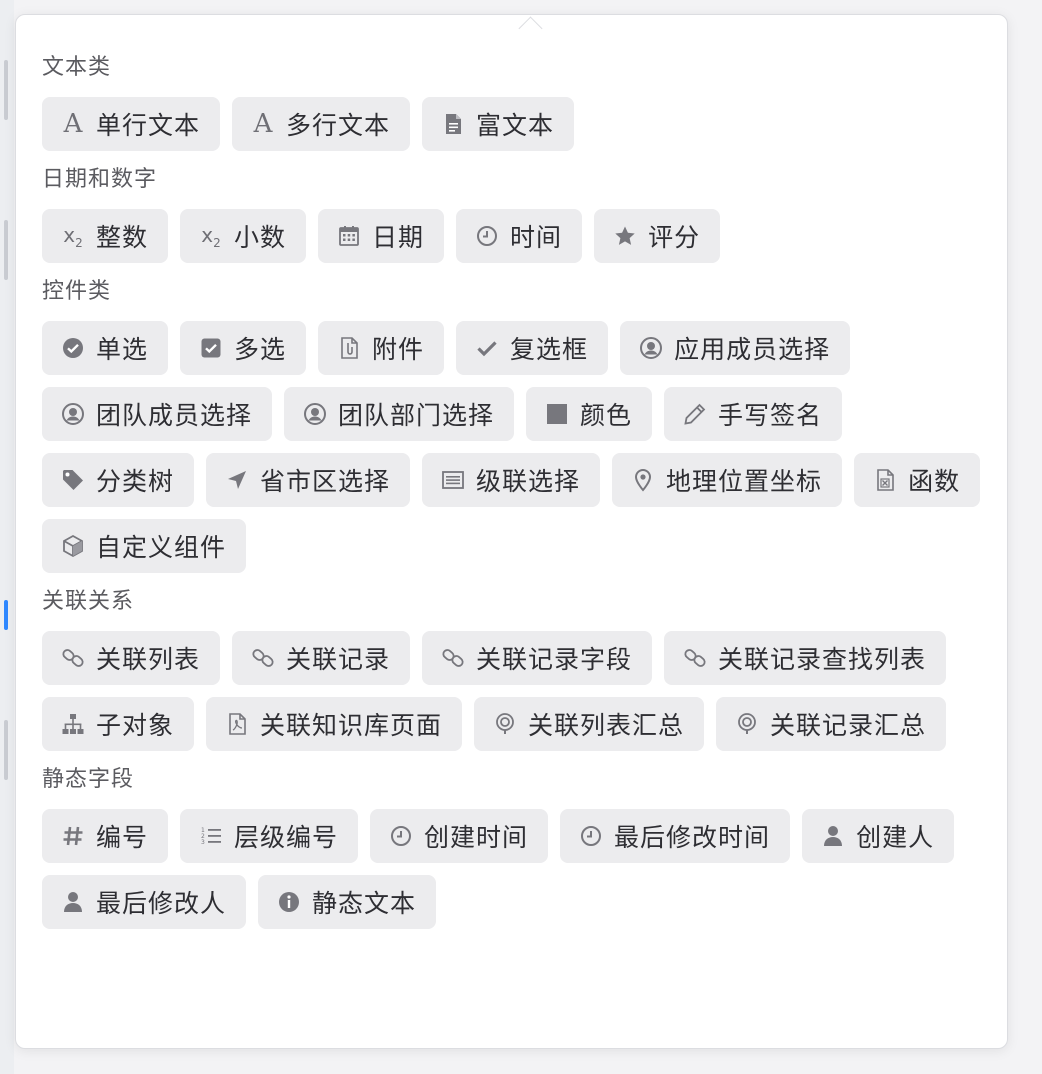 The height and width of the screenshot is (1074, 1042). I want to click on field-type-option: 手写签名, so click(753, 414).